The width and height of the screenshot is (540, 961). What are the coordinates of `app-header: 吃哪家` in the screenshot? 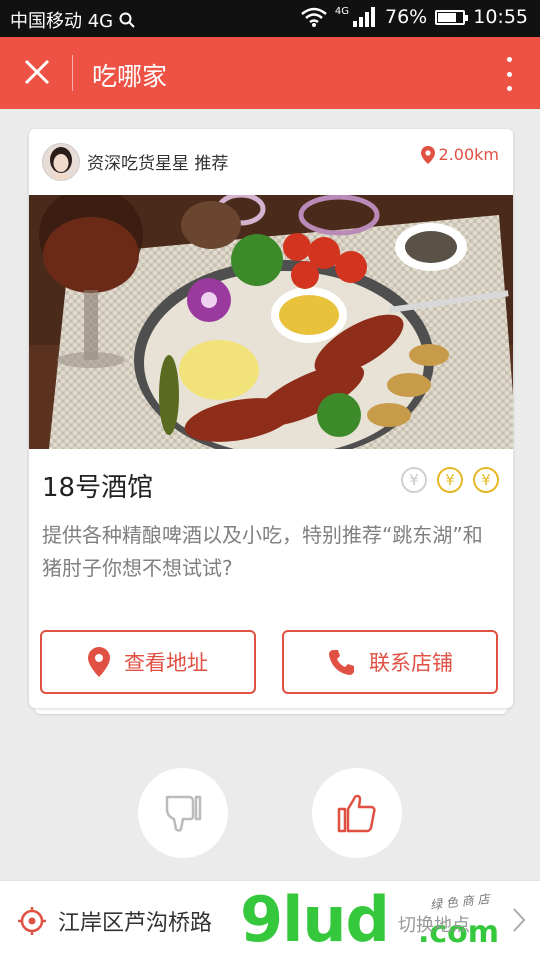 It's located at (270, 73).